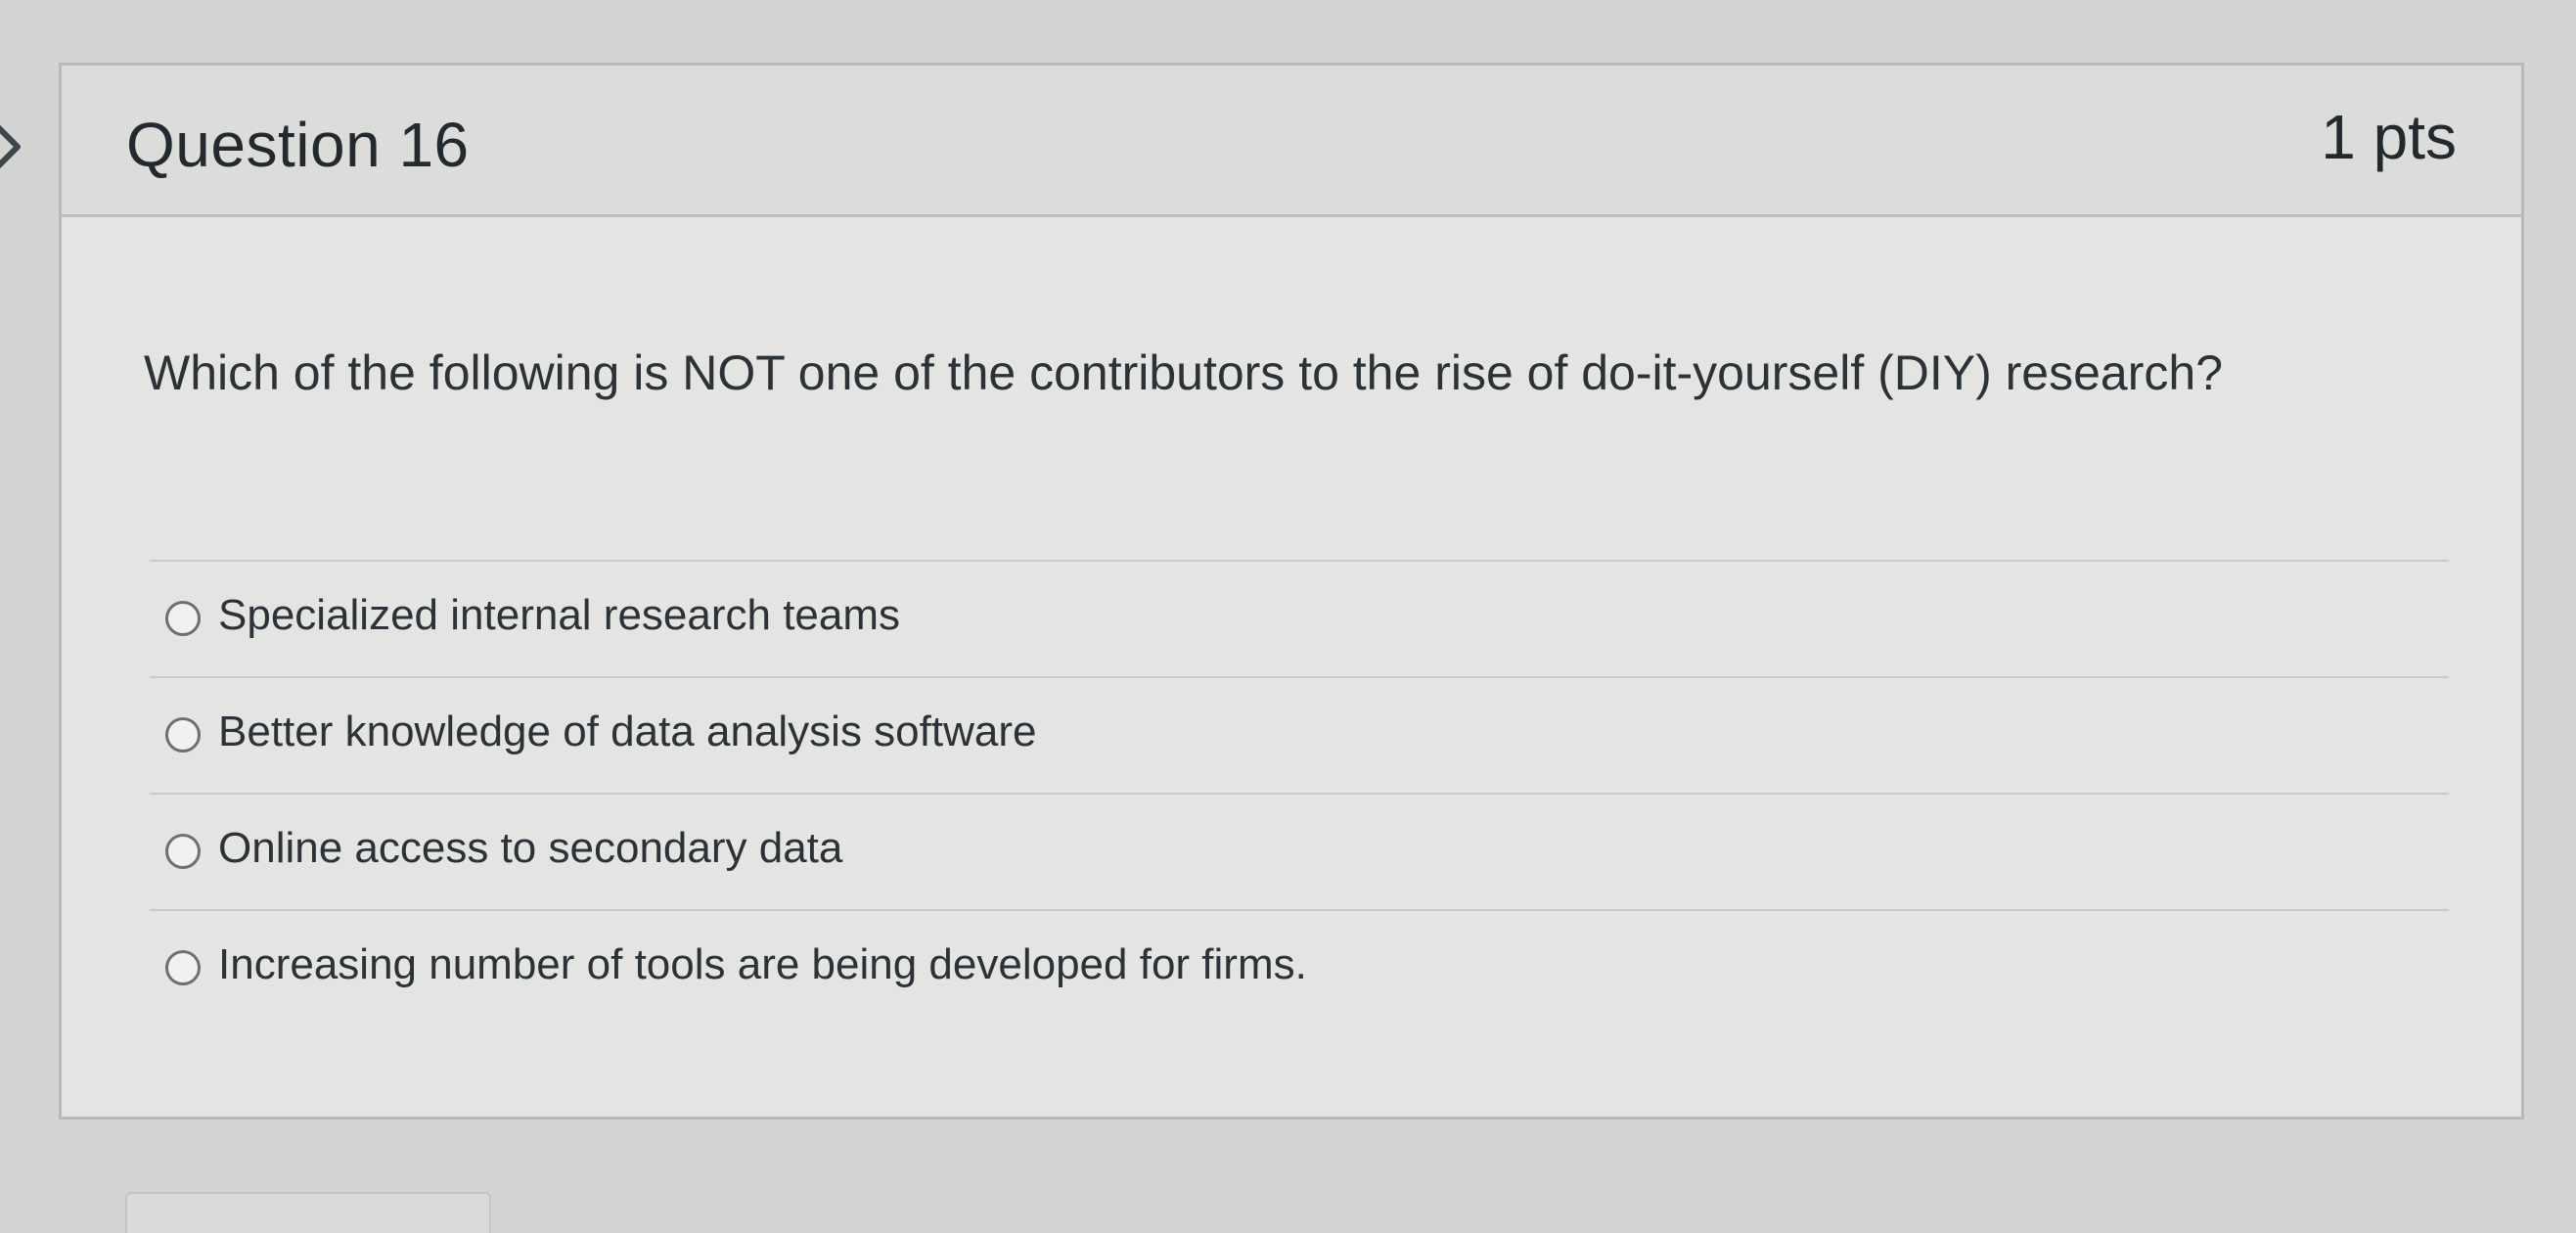 The image size is (2576, 1233). What do you see at coordinates (1299, 618) in the screenshot?
I see `answer-option: Specialized internal research teams` at bounding box center [1299, 618].